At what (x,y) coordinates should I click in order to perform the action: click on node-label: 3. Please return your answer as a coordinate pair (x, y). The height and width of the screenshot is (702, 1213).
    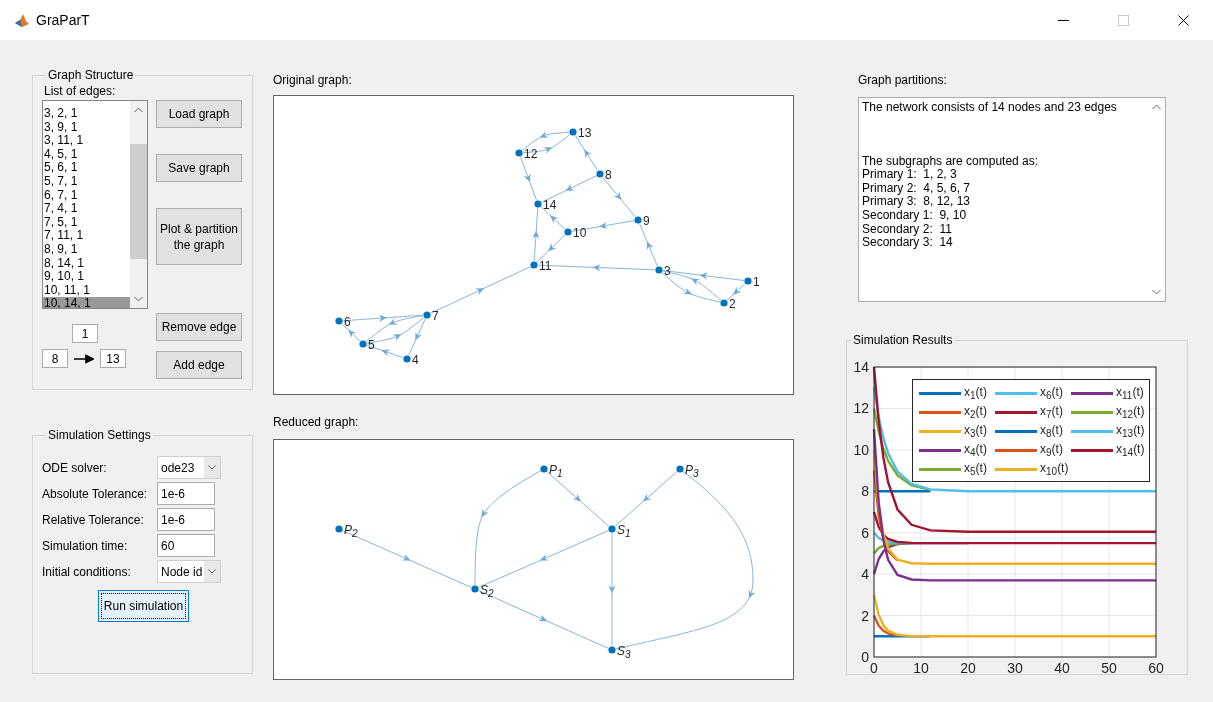
    Looking at the image, I should click on (667, 271).